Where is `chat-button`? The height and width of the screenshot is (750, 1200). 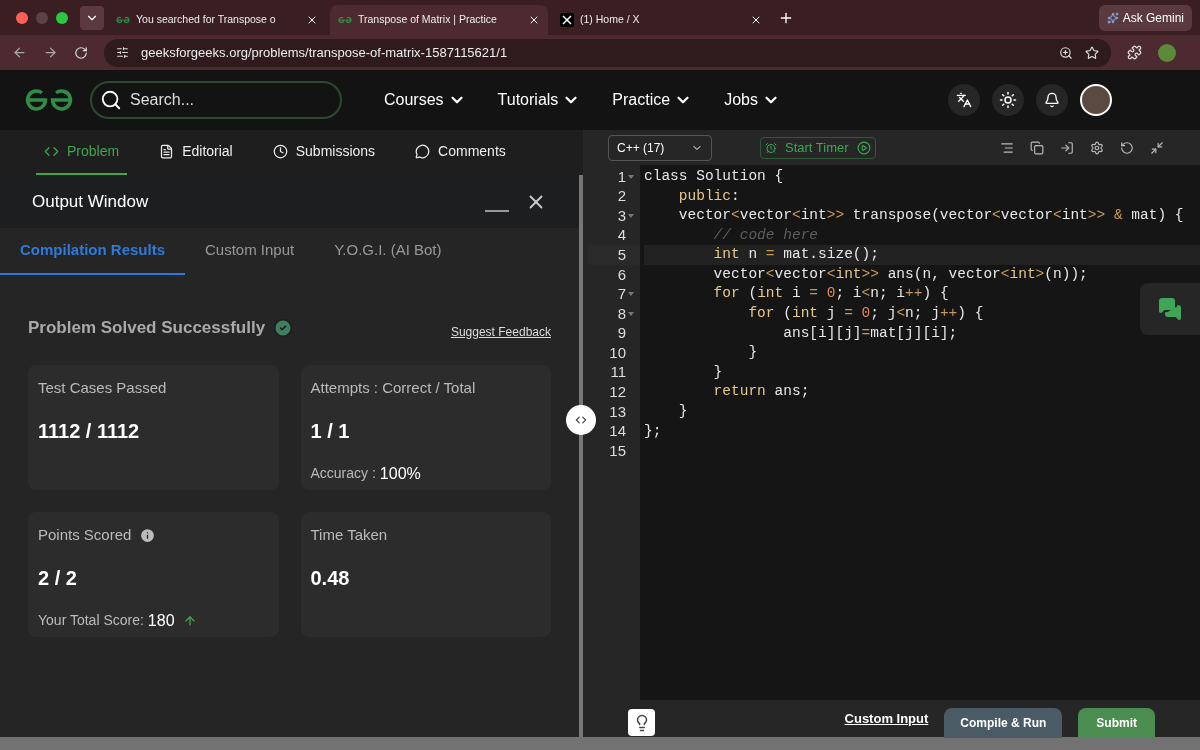 chat-button is located at coordinates (1170, 309).